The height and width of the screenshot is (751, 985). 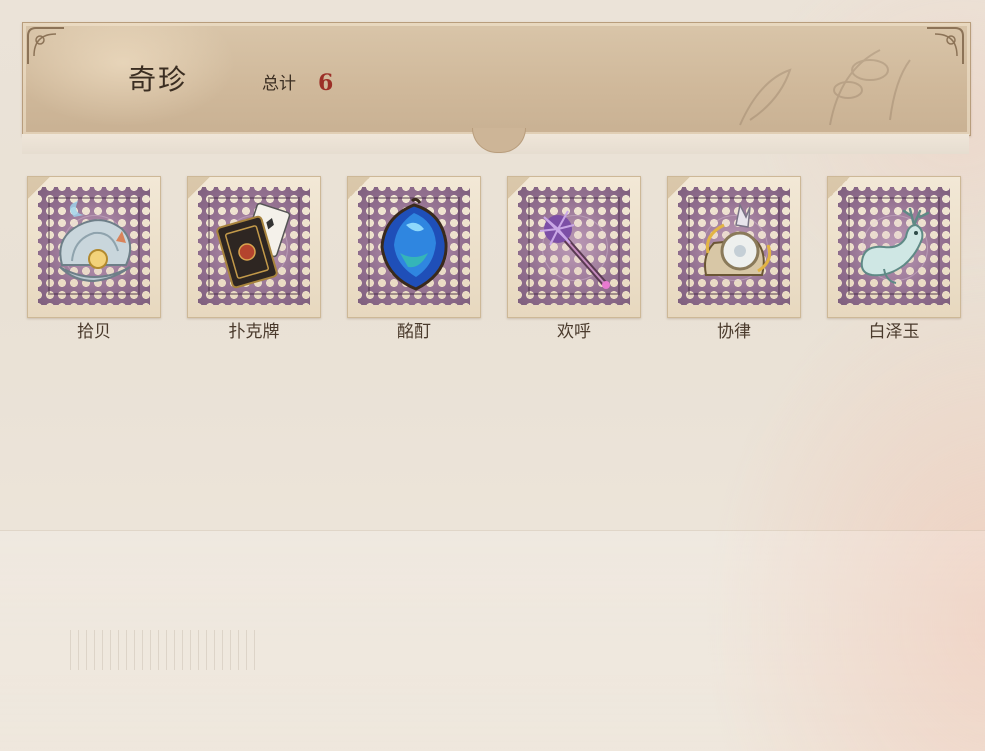 I want to click on collection-item-mingding: 酩酊, so click(x=414, y=261).